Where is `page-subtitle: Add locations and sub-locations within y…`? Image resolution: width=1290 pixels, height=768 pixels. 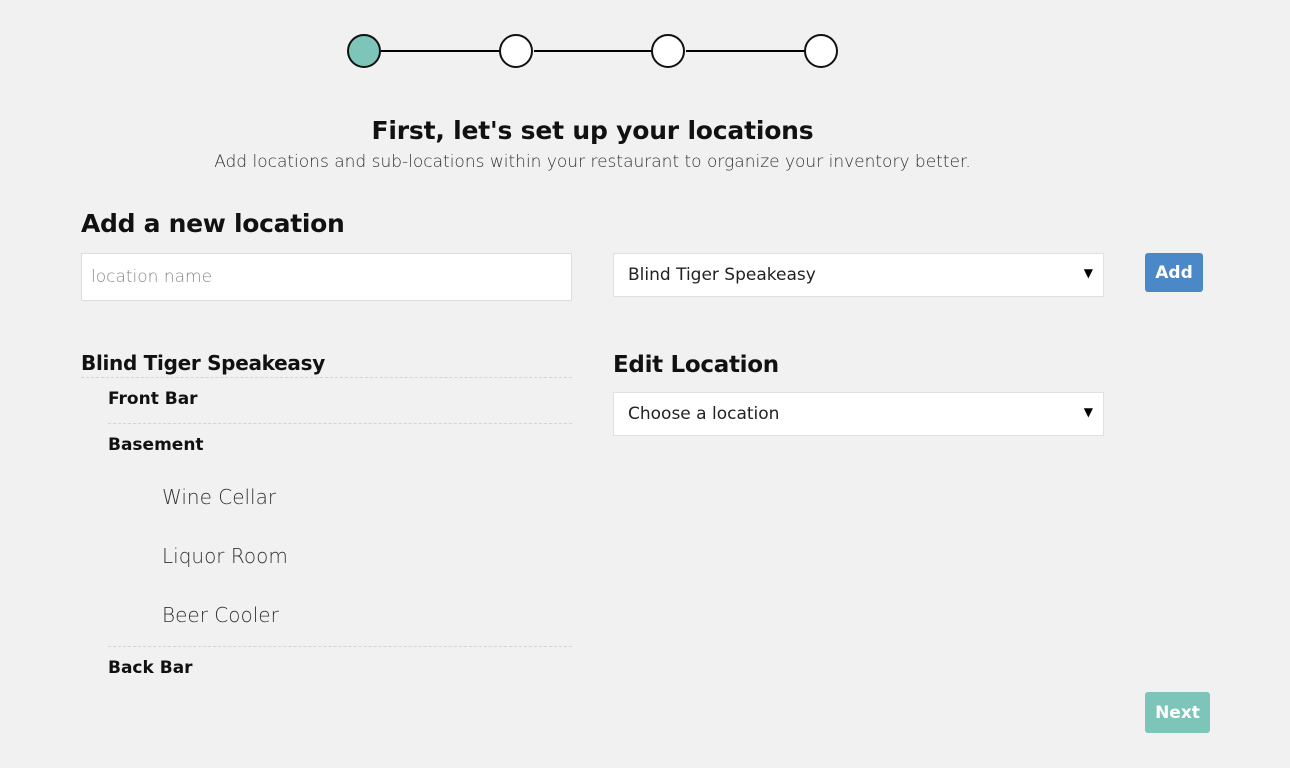
page-subtitle: Add locations and sub-locations within y… is located at coordinates (592, 162).